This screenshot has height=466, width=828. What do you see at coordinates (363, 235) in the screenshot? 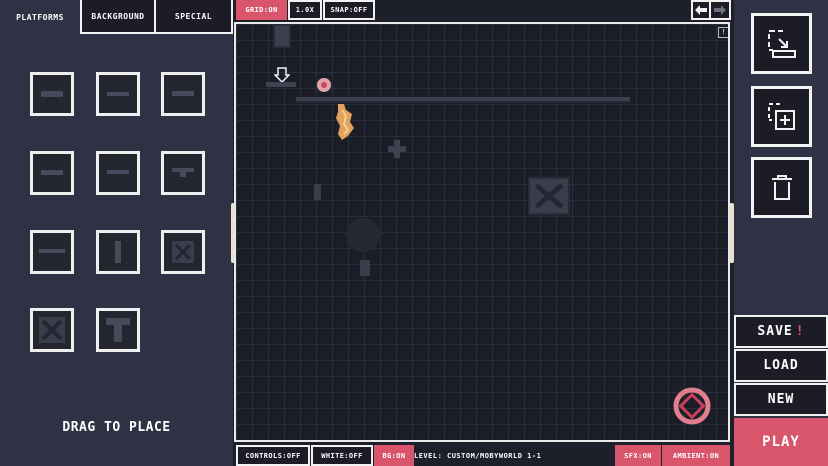
I see `round-boulder` at bounding box center [363, 235].